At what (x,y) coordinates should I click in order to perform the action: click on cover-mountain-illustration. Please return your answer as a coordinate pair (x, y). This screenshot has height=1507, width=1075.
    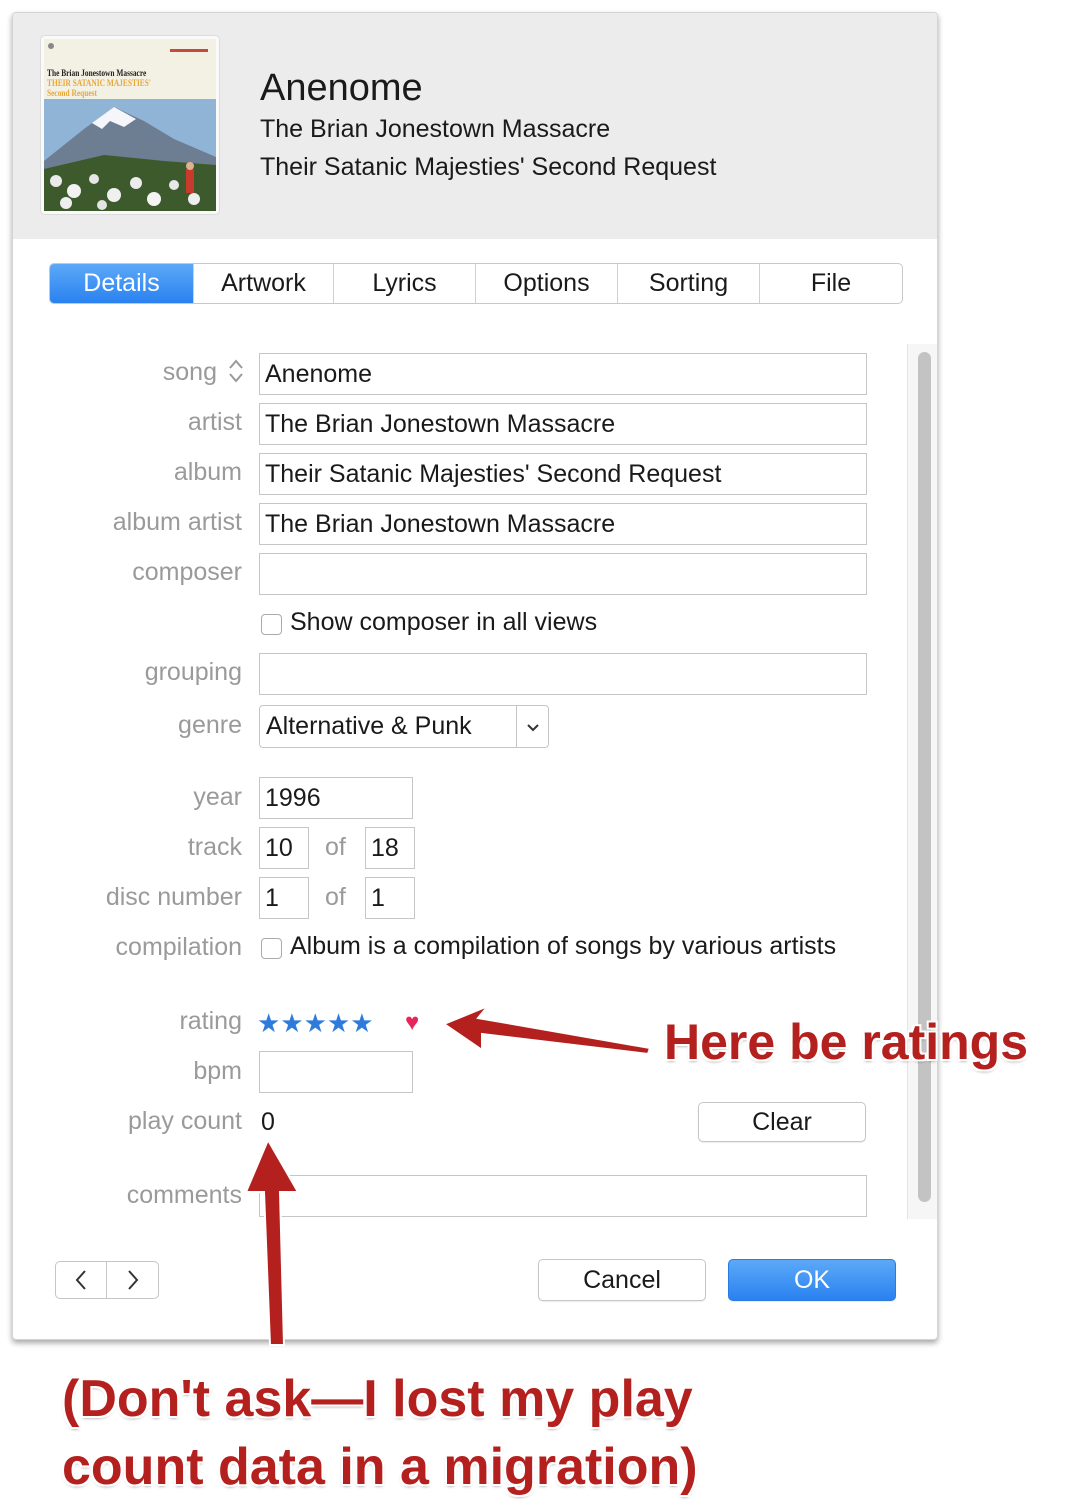
    Looking at the image, I should click on (130, 155).